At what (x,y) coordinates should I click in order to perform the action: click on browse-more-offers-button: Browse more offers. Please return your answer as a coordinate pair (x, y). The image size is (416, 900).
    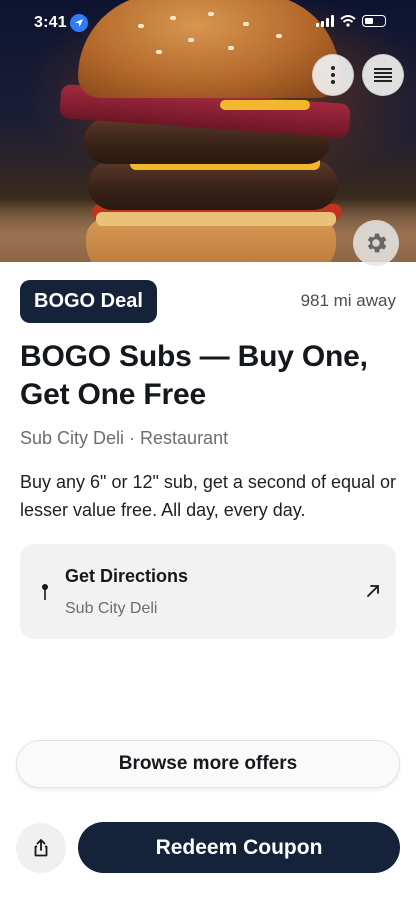
    Looking at the image, I should click on (208, 764).